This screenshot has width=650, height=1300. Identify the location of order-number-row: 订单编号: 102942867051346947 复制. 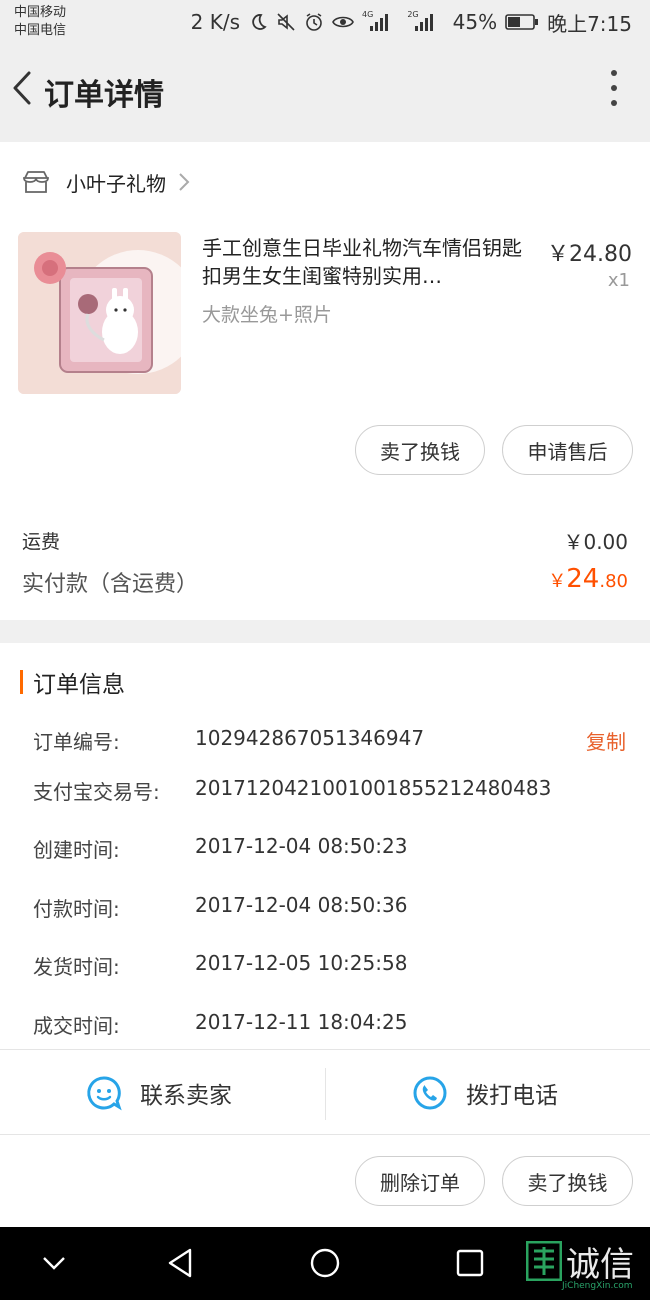
(325, 741).